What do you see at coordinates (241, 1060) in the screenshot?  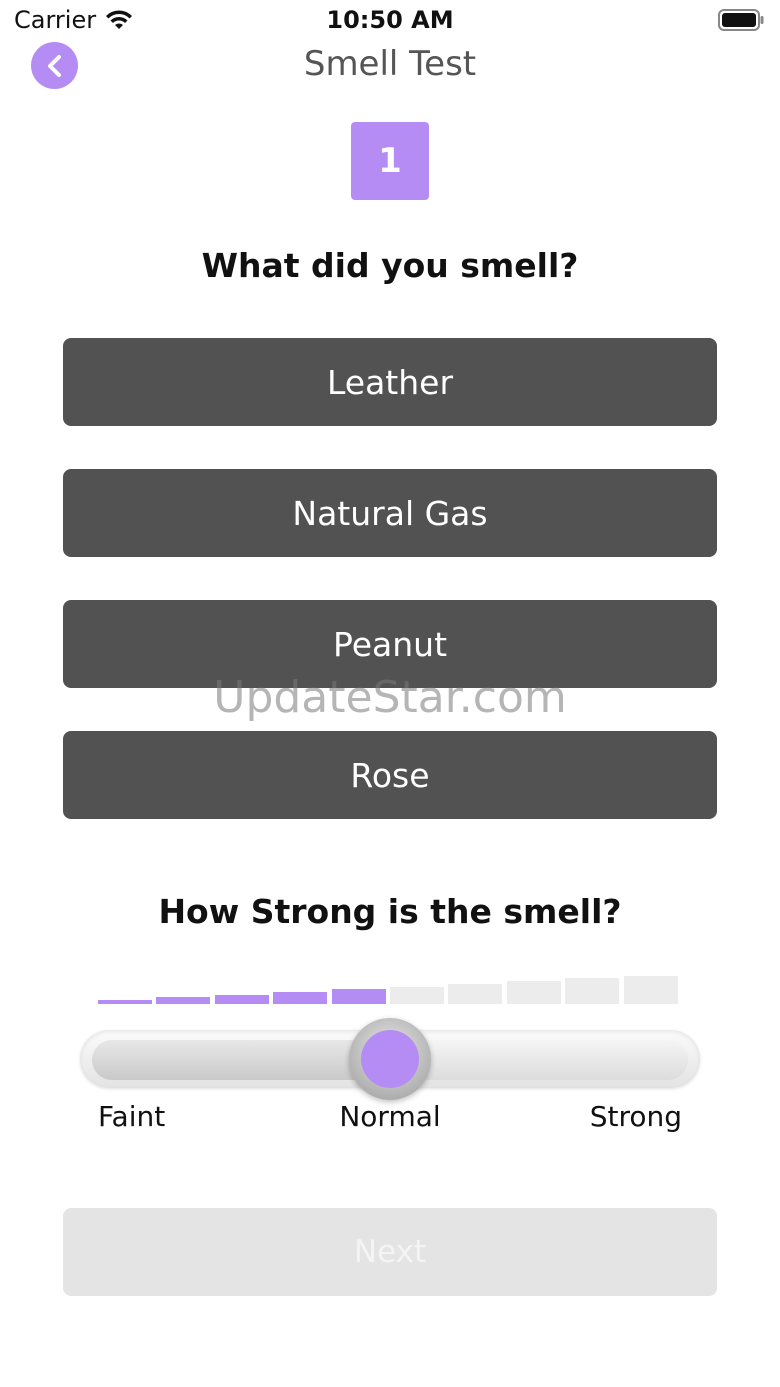 I see `slider-fill` at bounding box center [241, 1060].